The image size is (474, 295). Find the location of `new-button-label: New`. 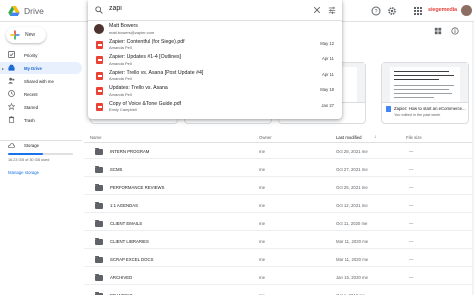

new-button-label: New is located at coordinates (30, 34).